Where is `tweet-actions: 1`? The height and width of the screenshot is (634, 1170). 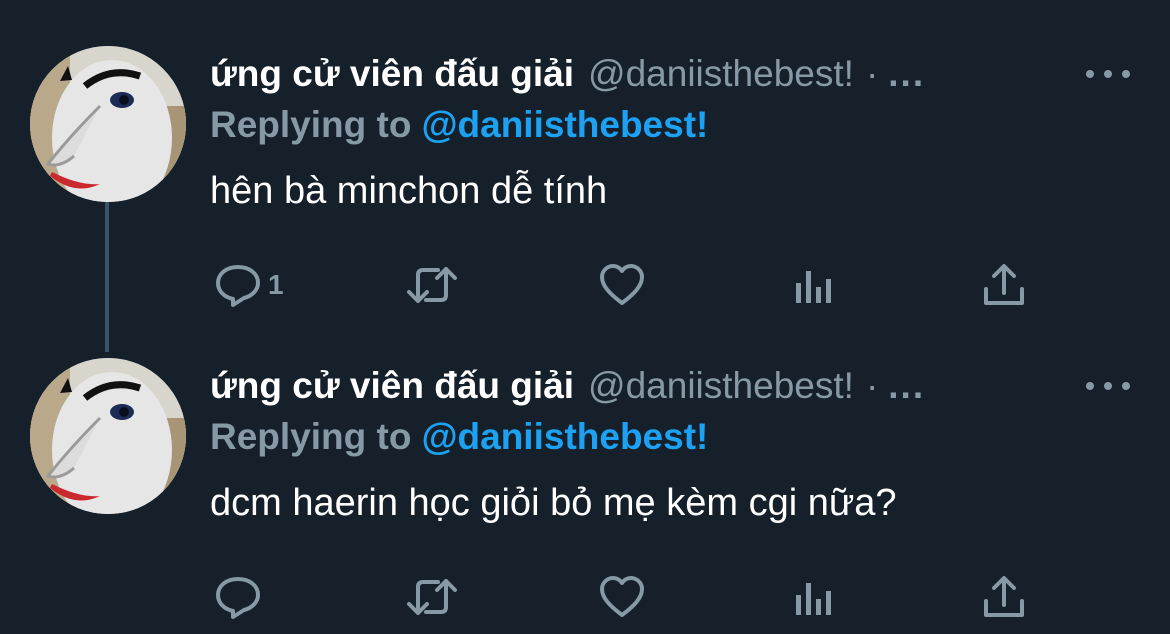 tweet-actions: 1 is located at coordinates (625, 285).